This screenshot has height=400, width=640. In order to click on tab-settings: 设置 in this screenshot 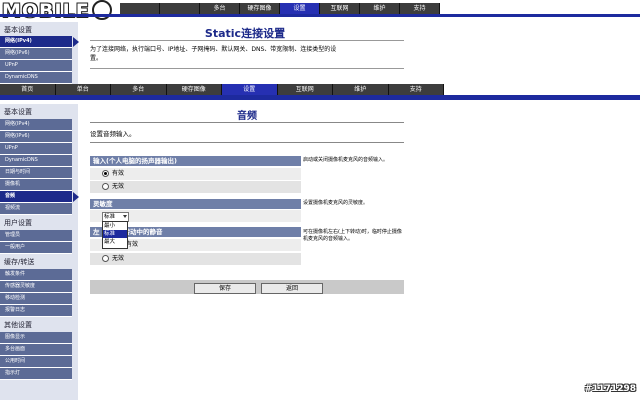, I will do `click(250, 89)`.